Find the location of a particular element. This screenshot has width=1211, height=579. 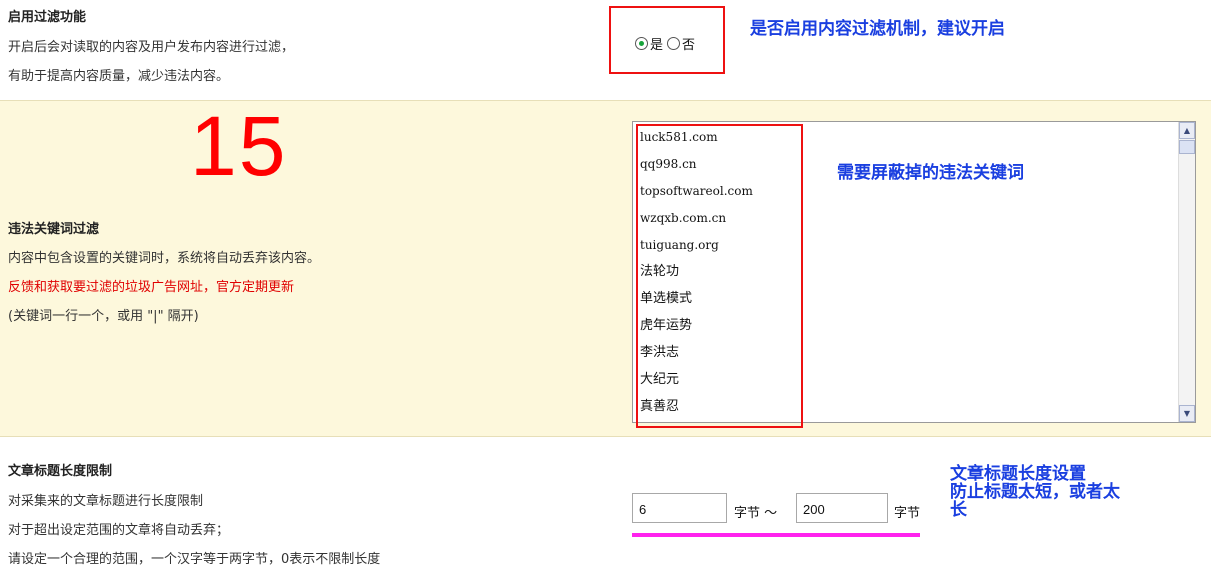

filter-annotation: 是否启用内容过滤机制，建议开启 is located at coordinates (877, 29).